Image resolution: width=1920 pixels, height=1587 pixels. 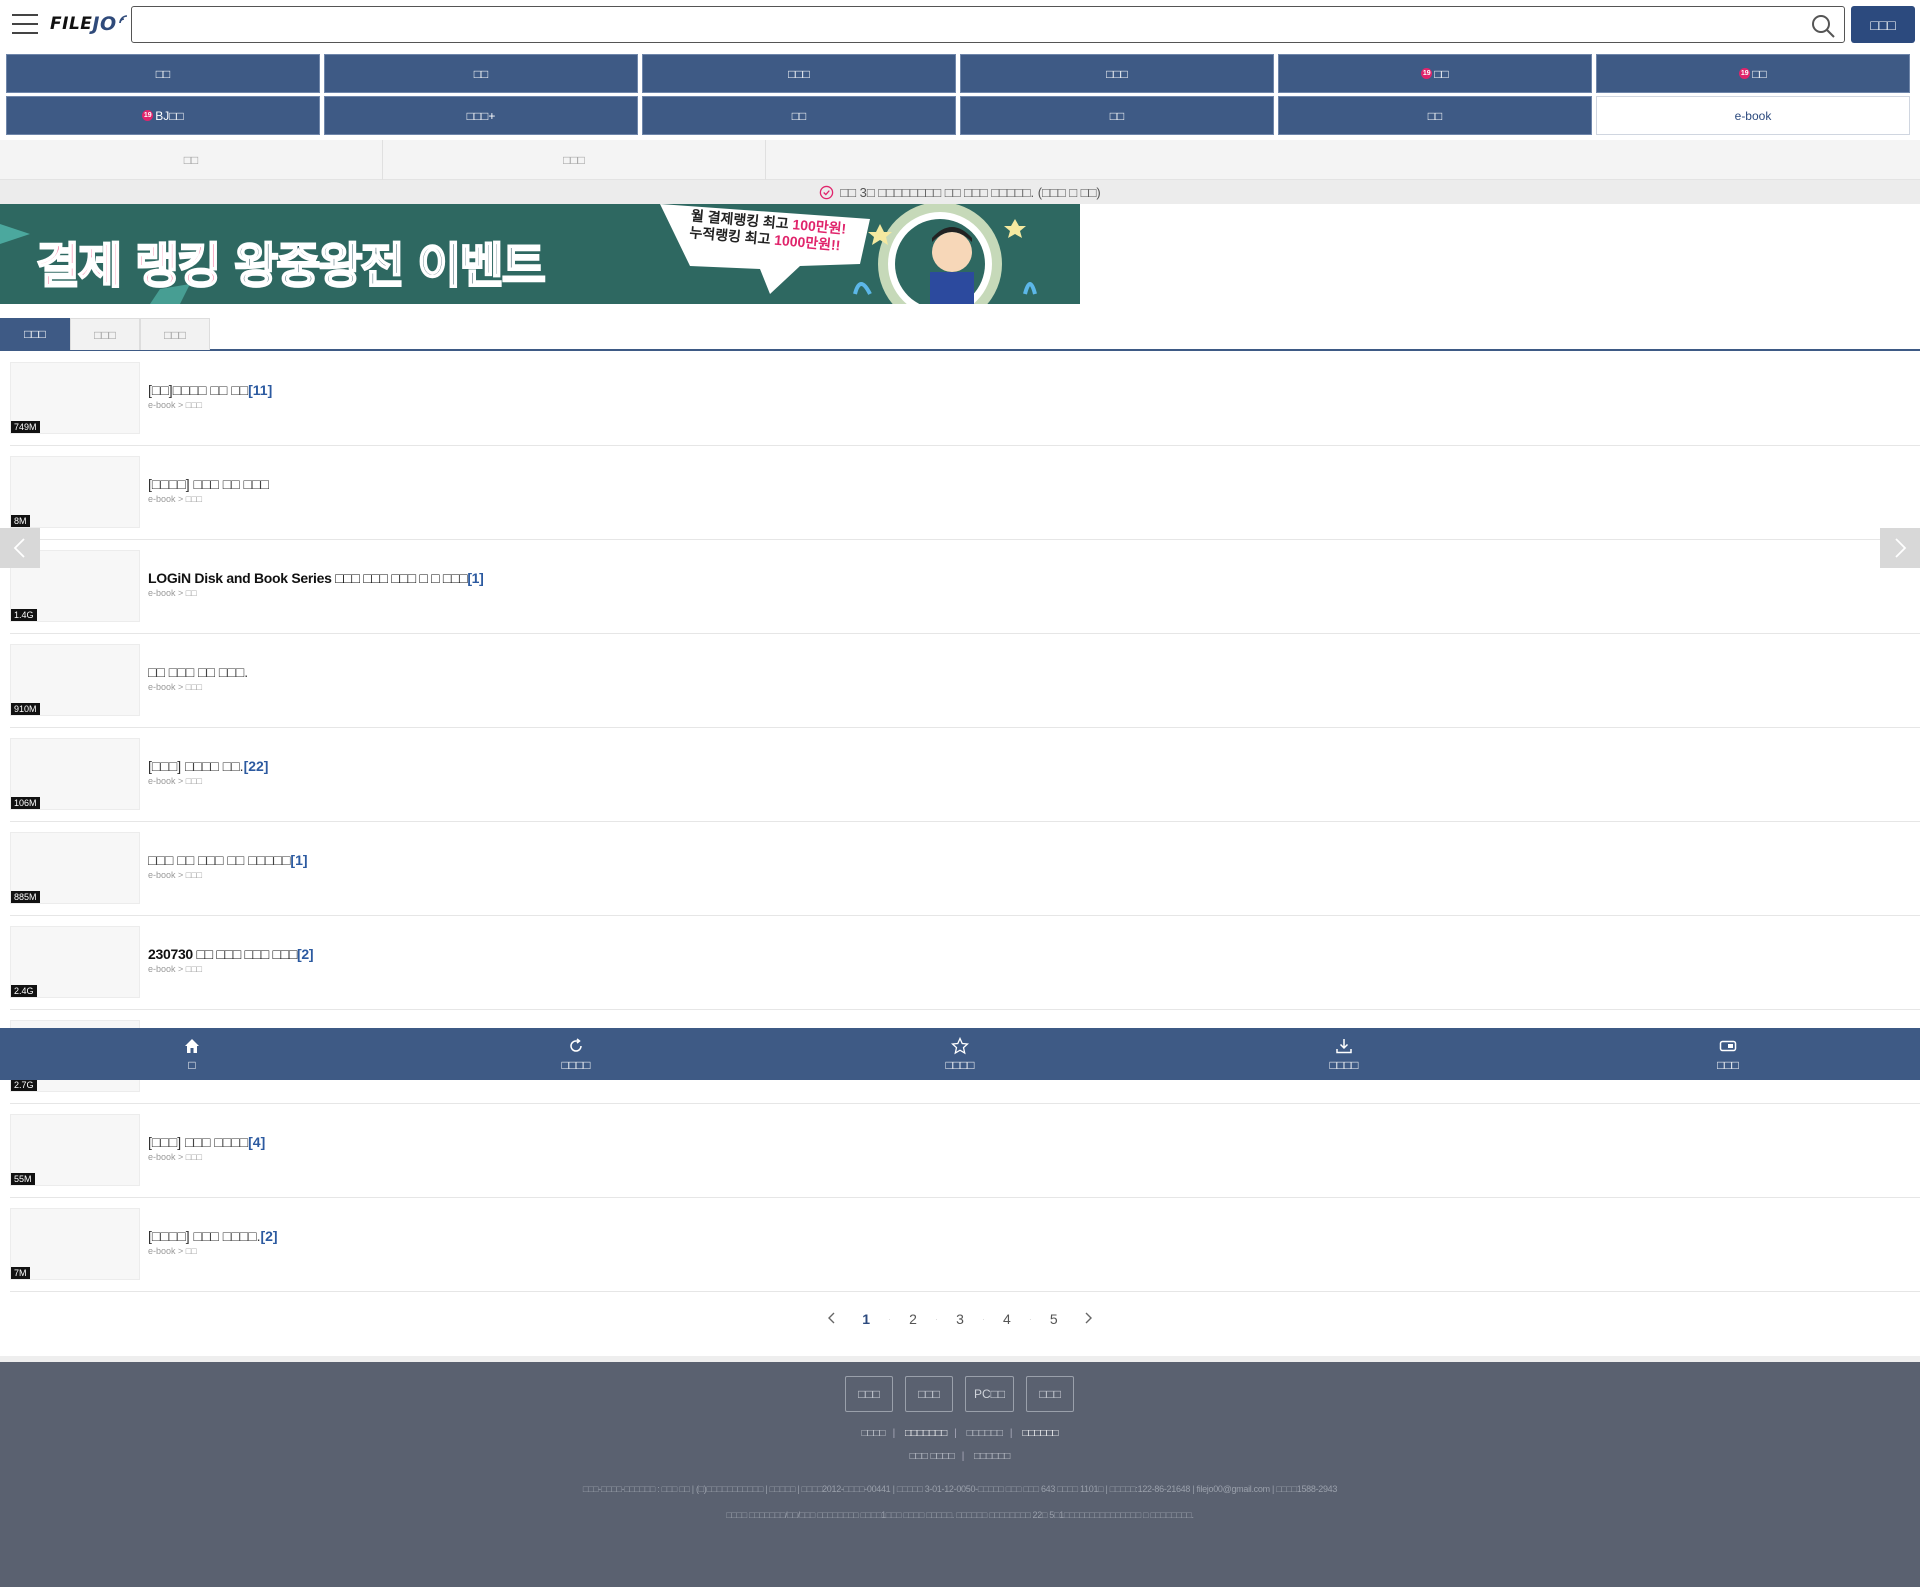 What do you see at coordinates (75, 1150) in the screenshot?
I see `thumbnail: 55M` at bounding box center [75, 1150].